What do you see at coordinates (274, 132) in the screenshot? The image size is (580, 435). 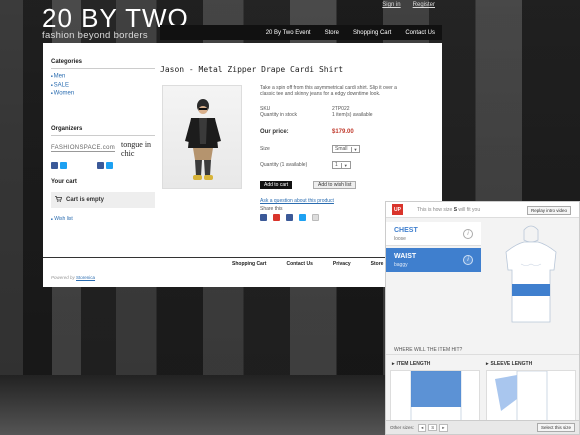 I see `price-label: Our price:` at bounding box center [274, 132].